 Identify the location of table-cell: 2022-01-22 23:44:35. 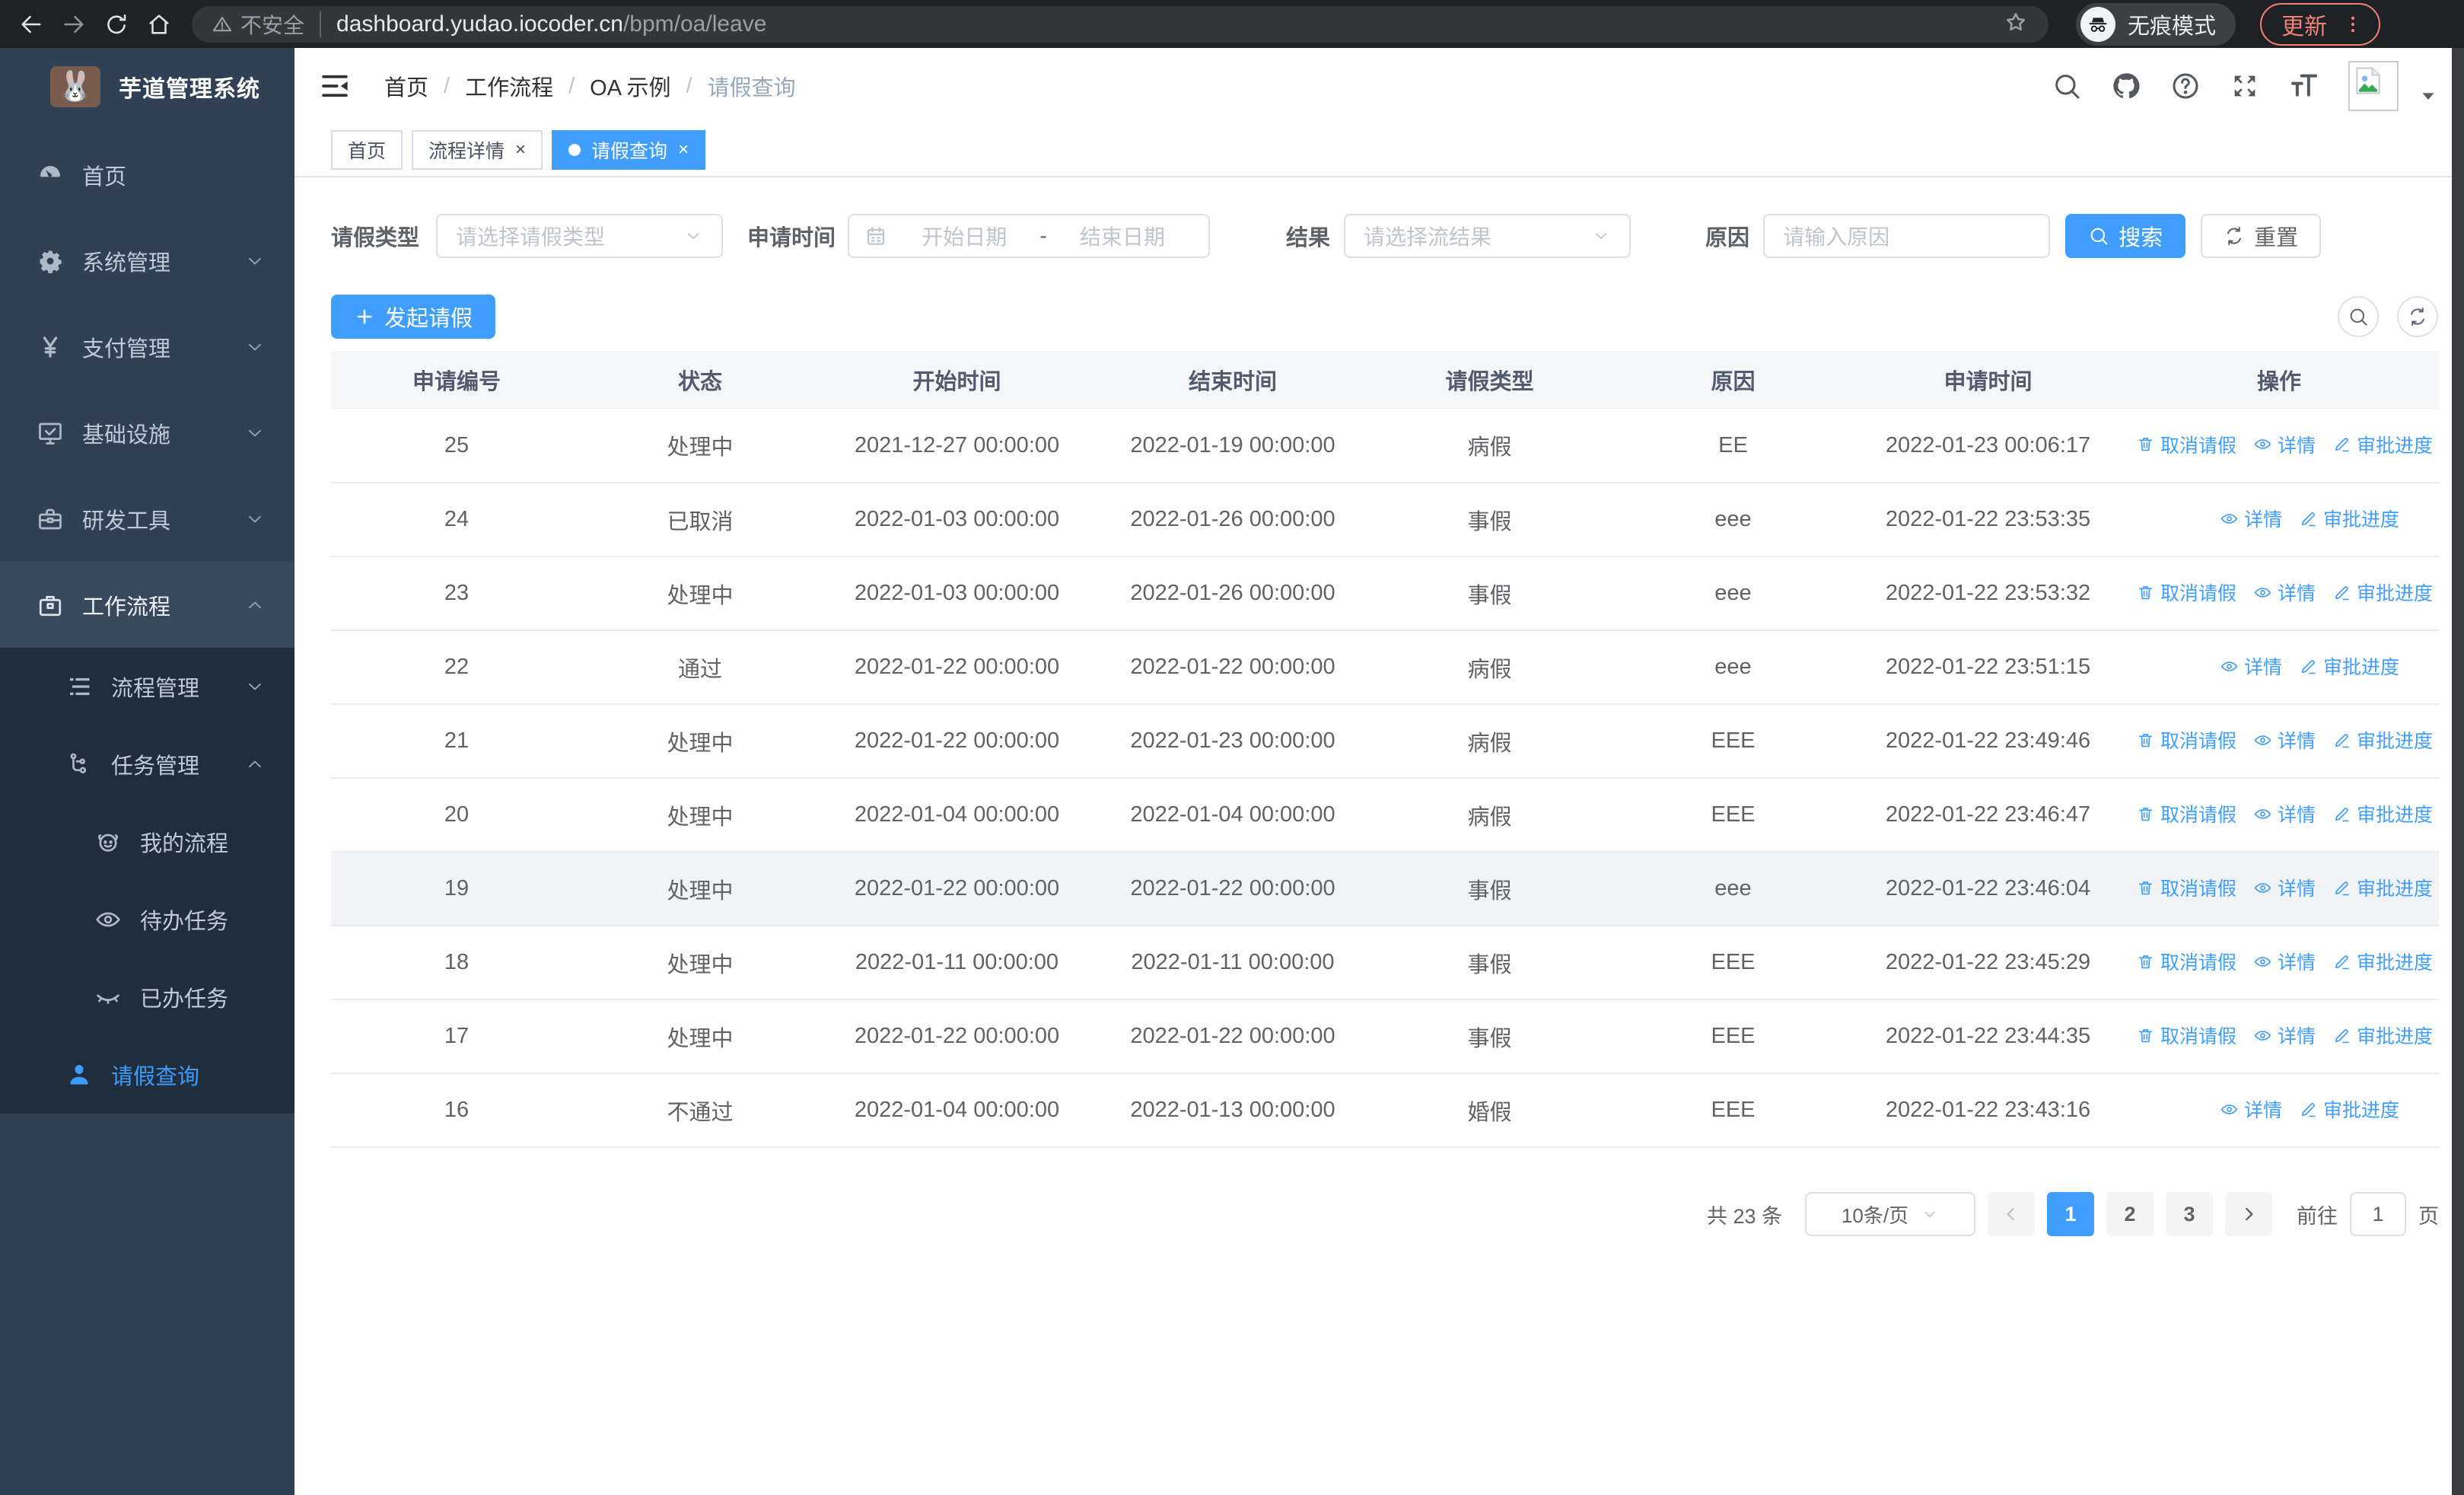
(1988, 1036).